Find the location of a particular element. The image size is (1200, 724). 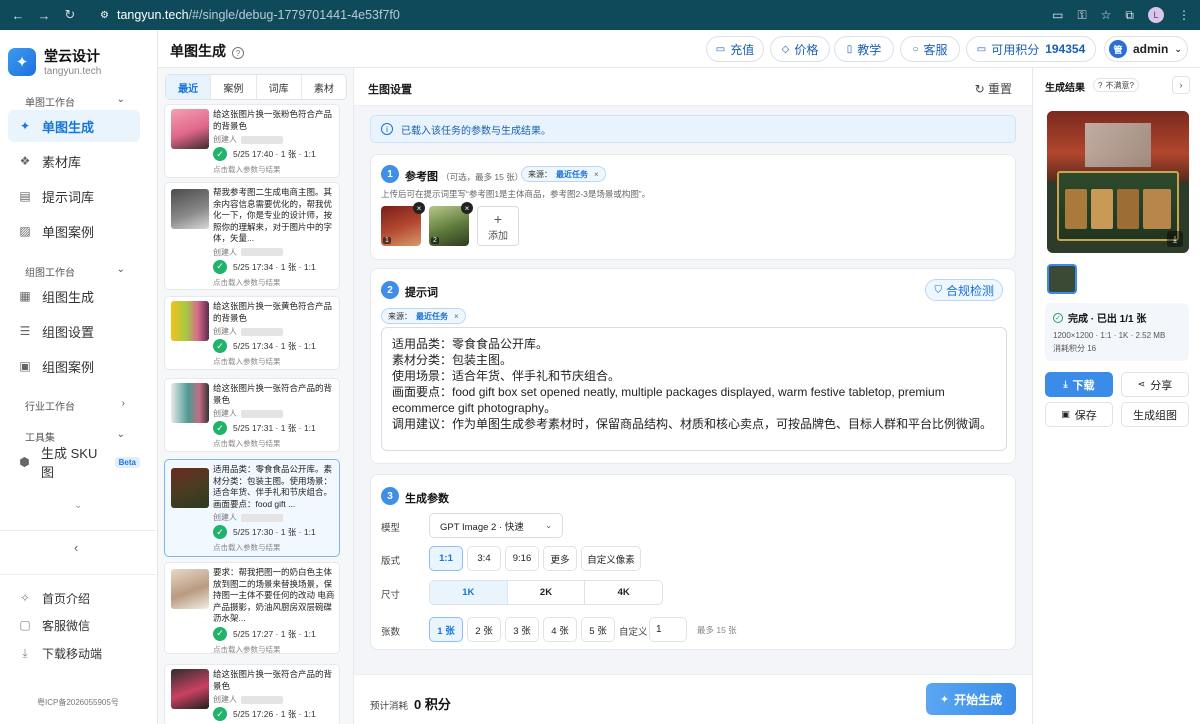

model-select: GPT Image 2 · 快速 ⌄ is located at coordinates (496, 525).